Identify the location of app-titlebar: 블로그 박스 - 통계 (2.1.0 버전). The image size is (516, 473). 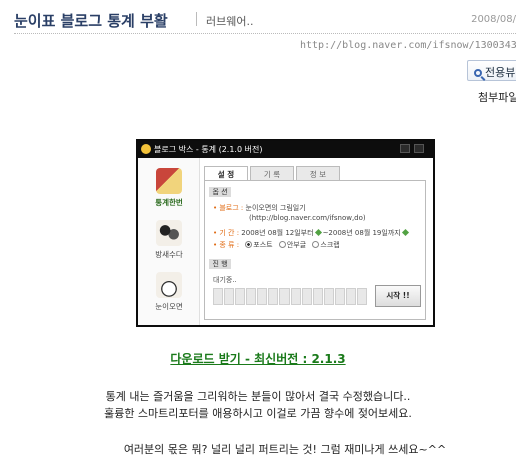
(285, 149).